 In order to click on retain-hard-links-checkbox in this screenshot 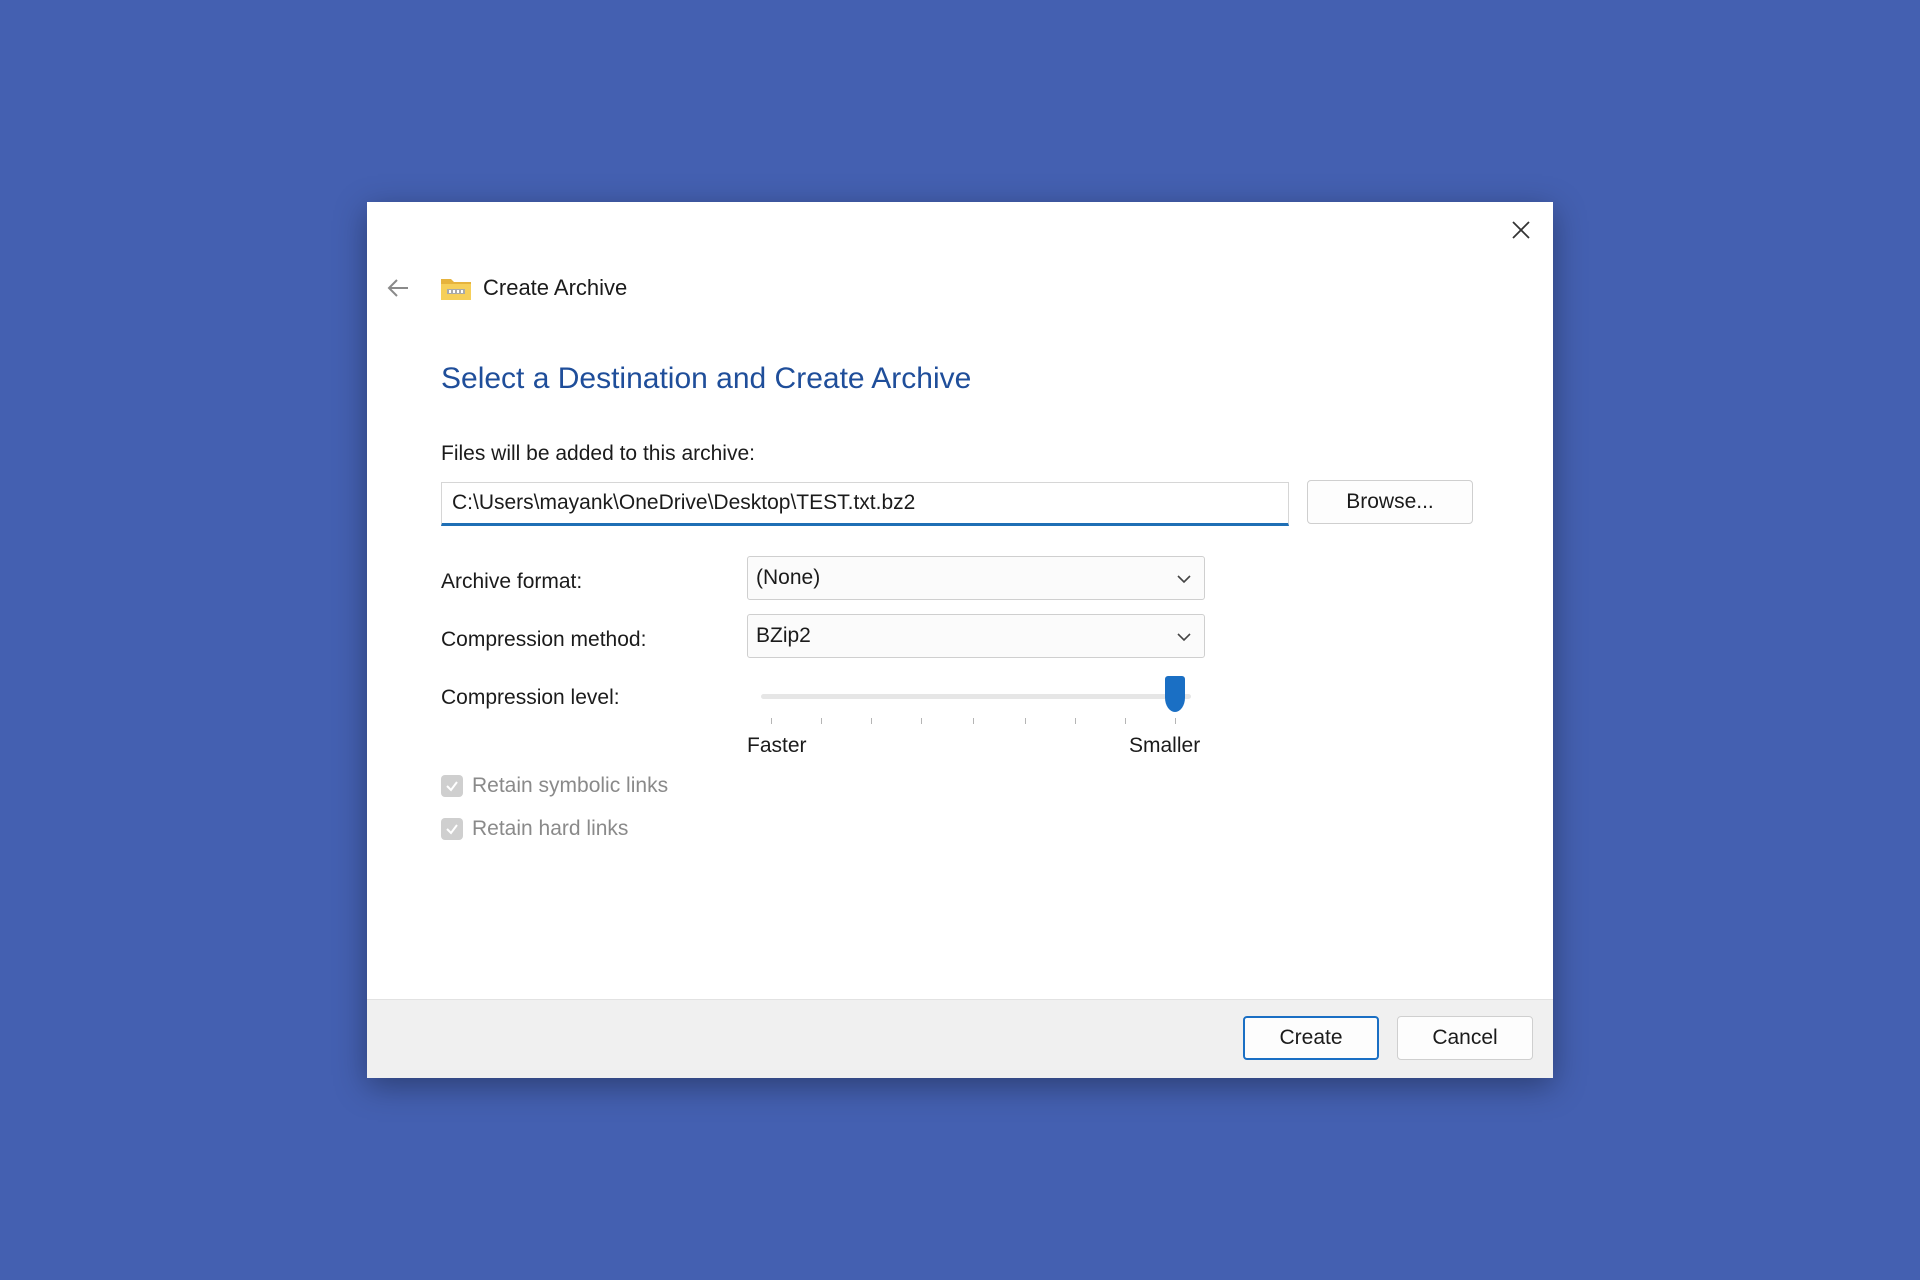, I will do `click(452, 829)`.